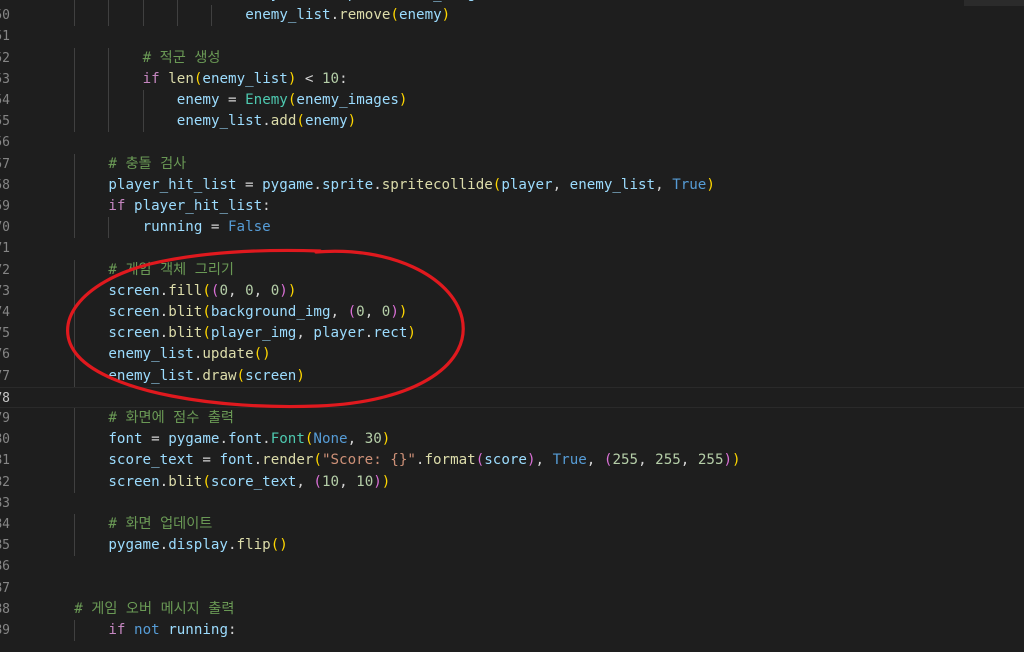 The image size is (1024, 652). What do you see at coordinates (5, 79) in the screenshot?
I see `line-number: 53` at bounding box center [5, 79].